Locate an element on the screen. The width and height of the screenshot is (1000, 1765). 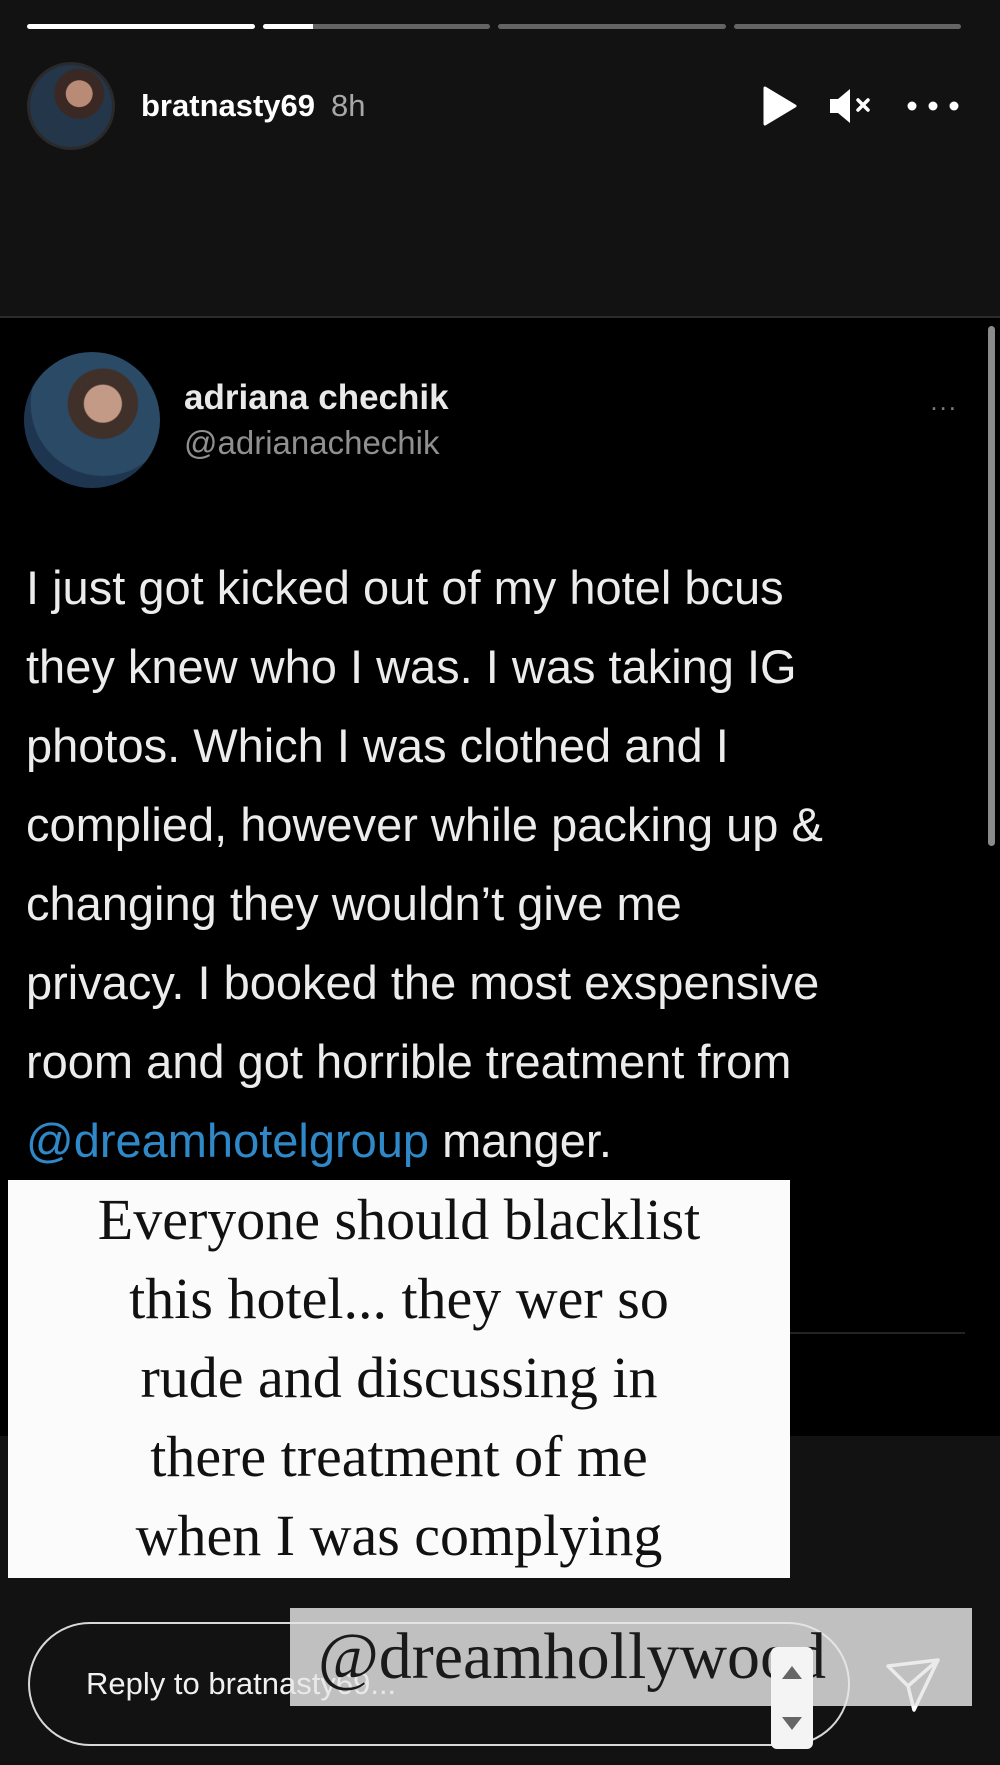
mention-sticker: @dreamhollywood is located at coordinates (631, 1657).